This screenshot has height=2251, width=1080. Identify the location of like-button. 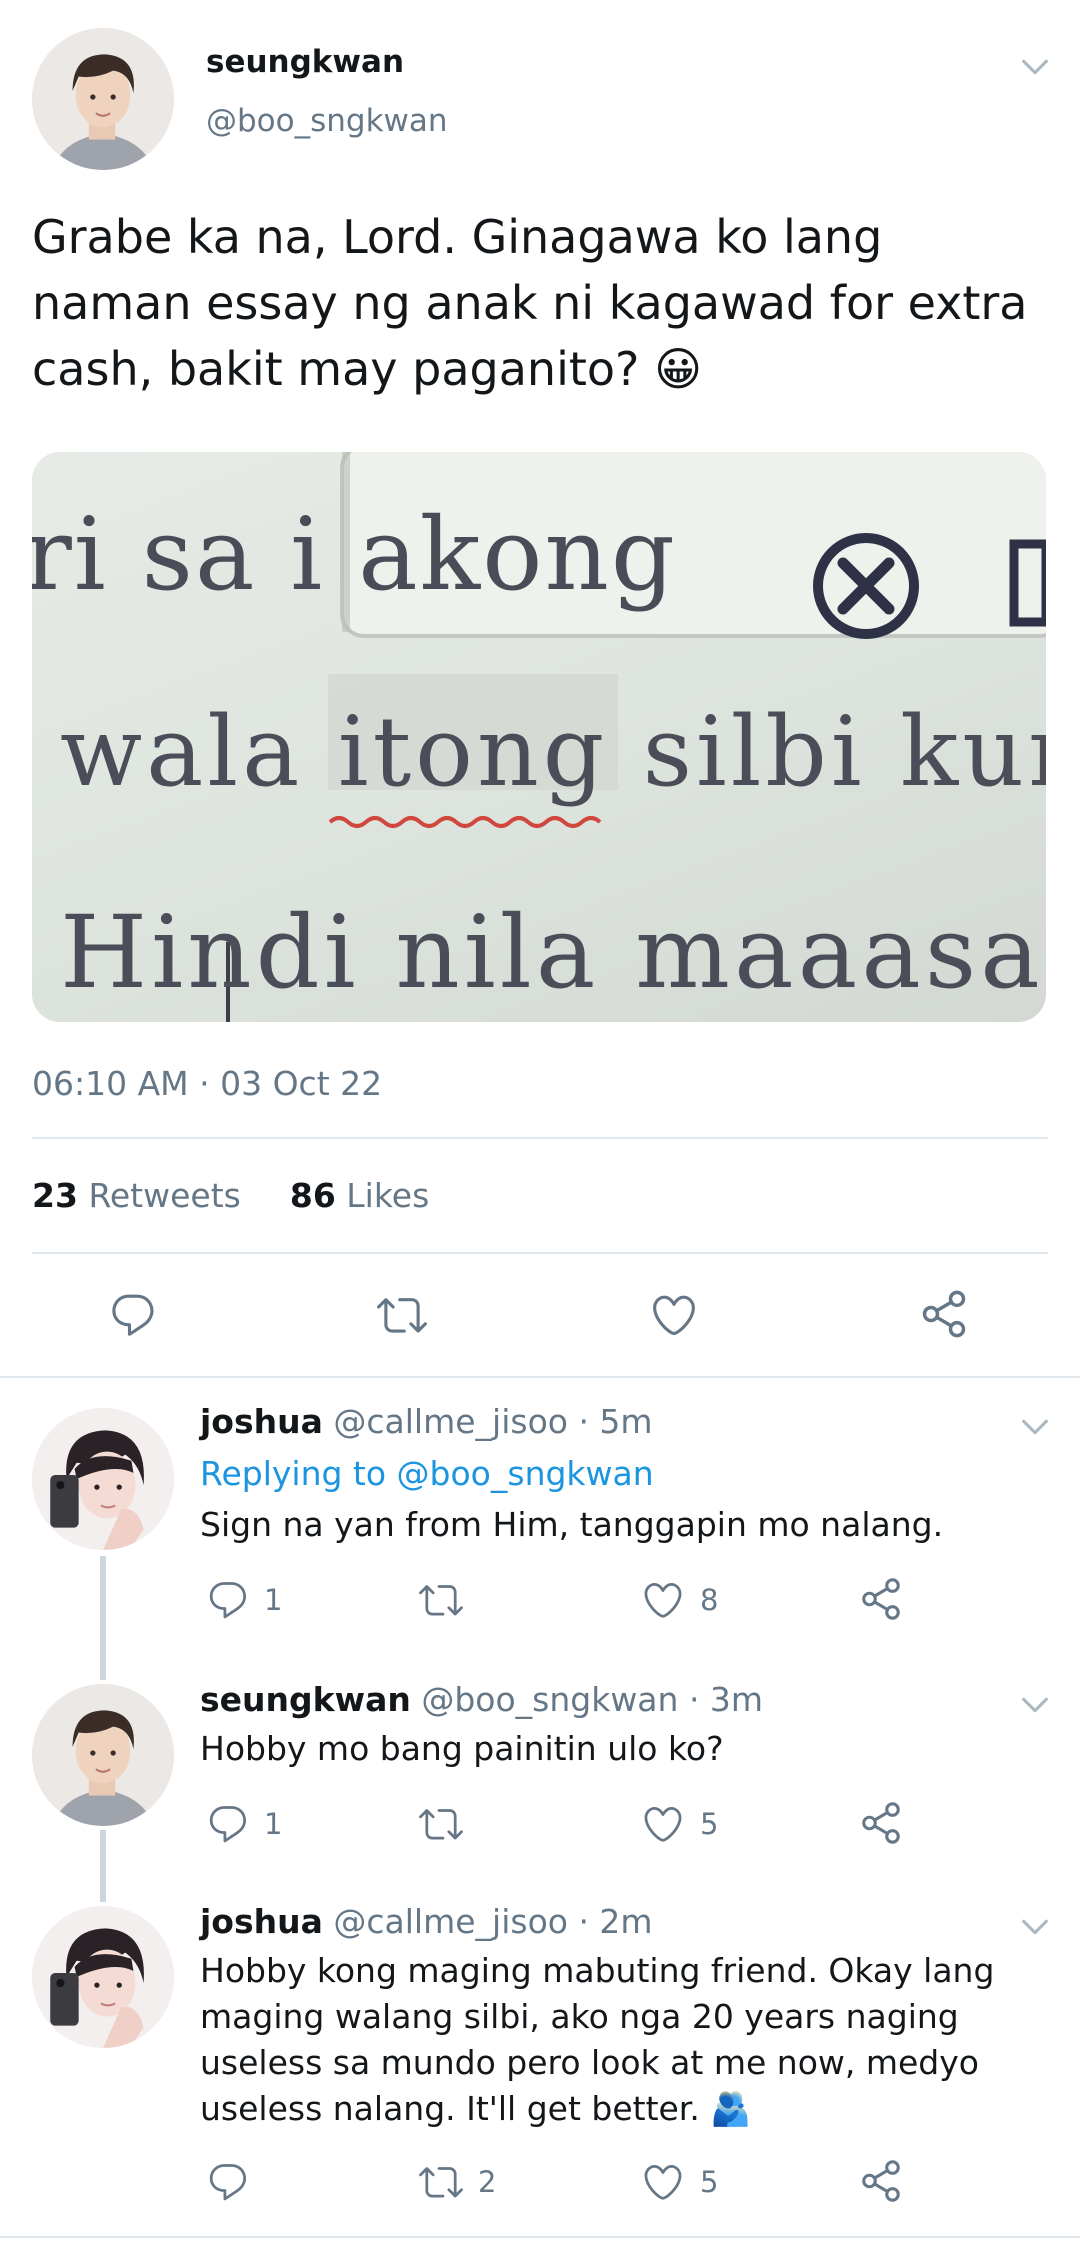
(674, 1315).